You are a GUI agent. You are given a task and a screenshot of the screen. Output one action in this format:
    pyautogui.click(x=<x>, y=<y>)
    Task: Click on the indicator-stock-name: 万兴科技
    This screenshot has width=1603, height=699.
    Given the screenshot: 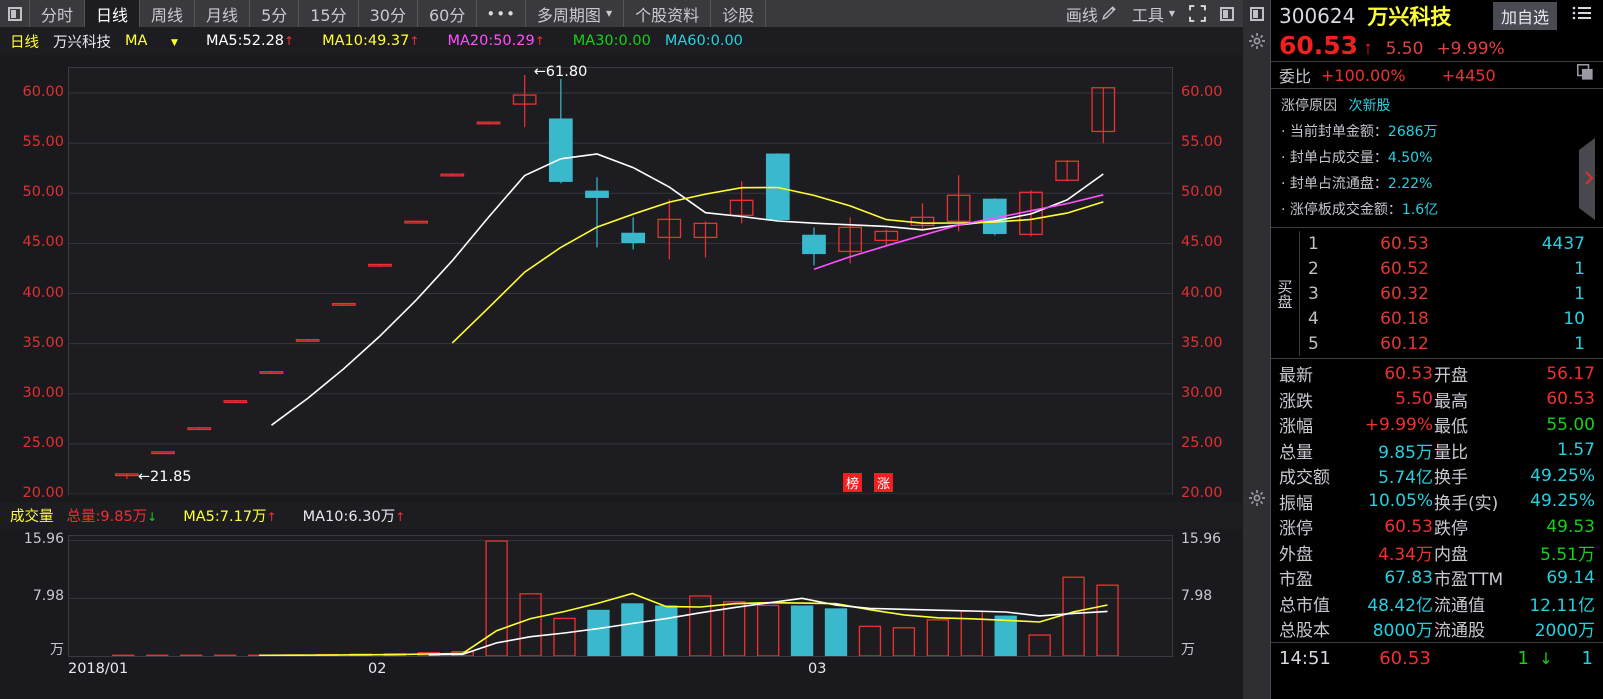 What is the action you would take?
    pyautogui.click(x=82, y=42)
    